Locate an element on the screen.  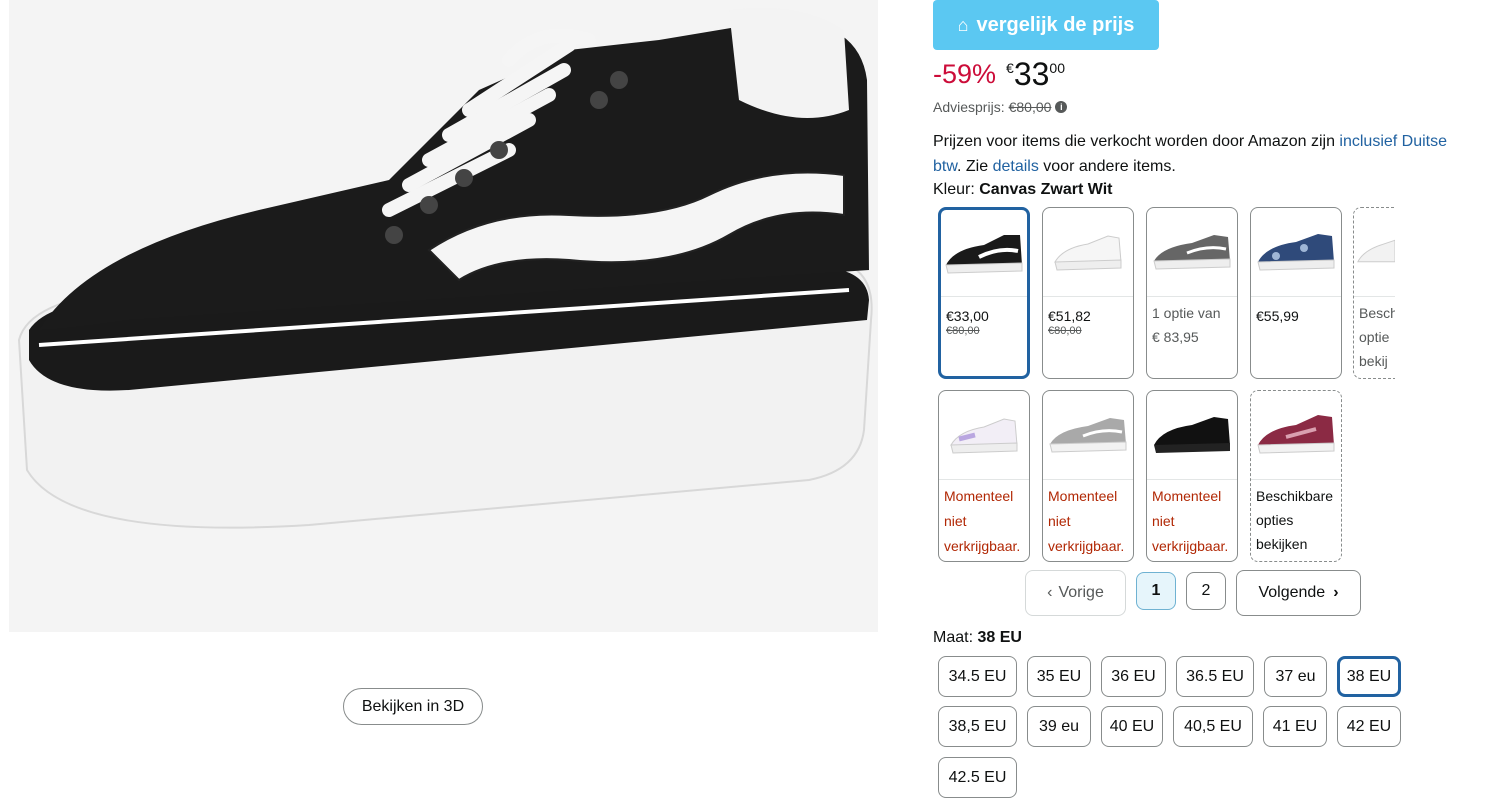
swatch-text: Beschikbare is located at coordinates (1295, 496).